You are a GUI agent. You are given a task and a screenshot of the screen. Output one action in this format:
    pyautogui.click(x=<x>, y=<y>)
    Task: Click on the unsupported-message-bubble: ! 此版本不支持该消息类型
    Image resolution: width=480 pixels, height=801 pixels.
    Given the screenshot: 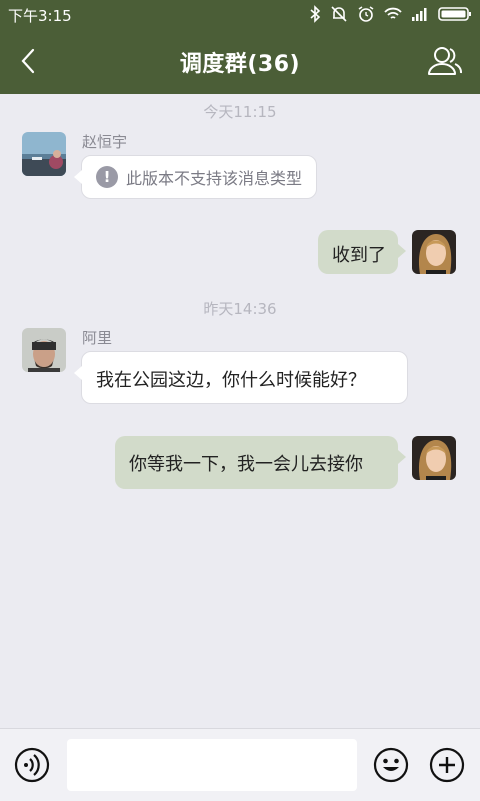 What is the action you would take?
    pyautogui.click(x=195, y=177)
    